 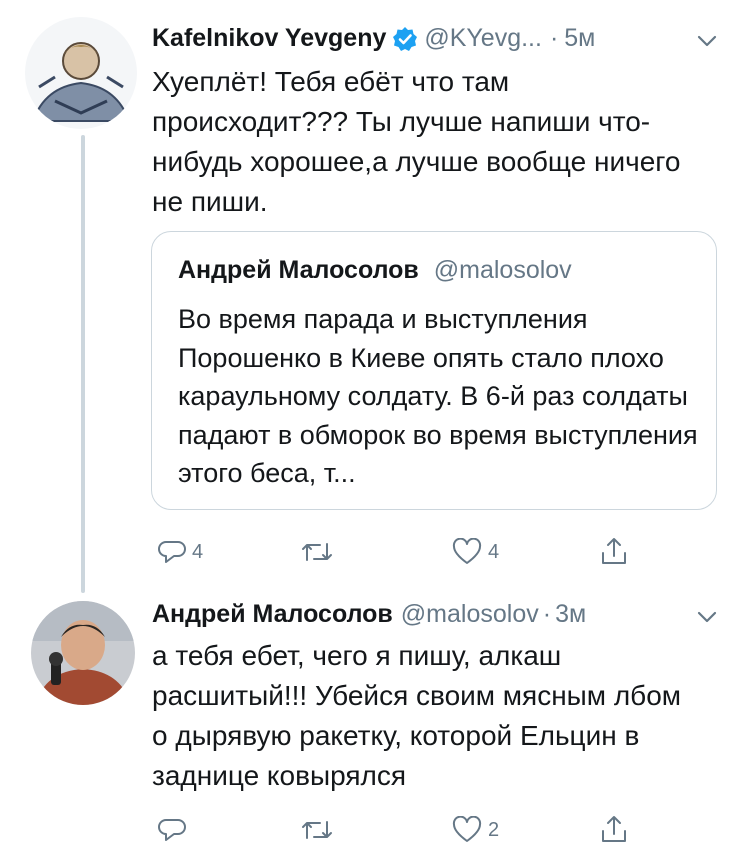 What do you see at coordinates (83, 653) in the screenshot?
I see `avatar-malosolov` at bounding box center [83, 653].